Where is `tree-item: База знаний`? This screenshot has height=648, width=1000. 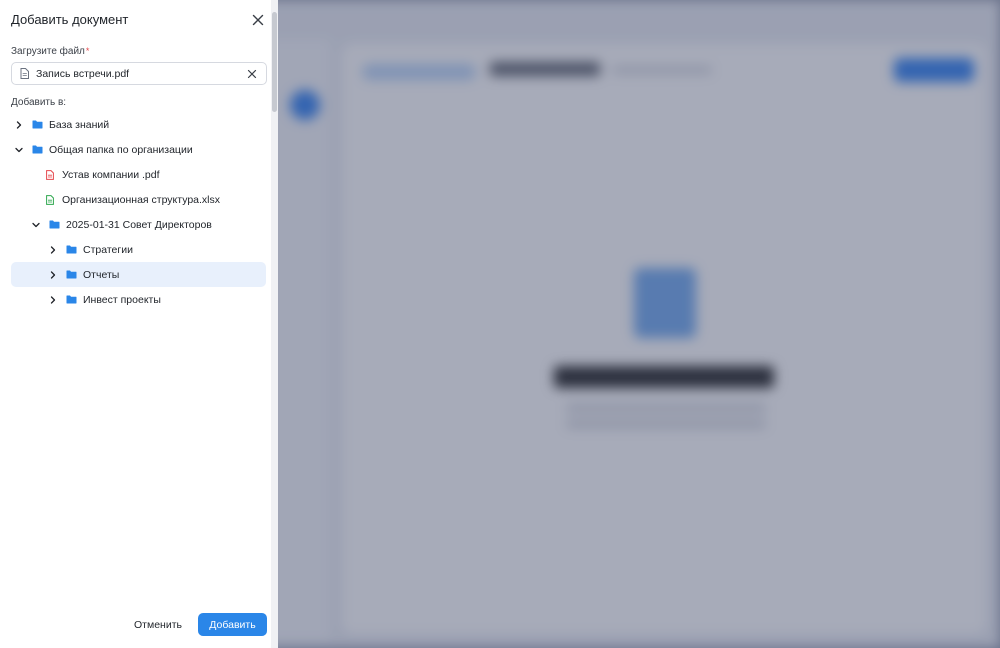 tree-item: База знаний is located at coordinates (138, 124).